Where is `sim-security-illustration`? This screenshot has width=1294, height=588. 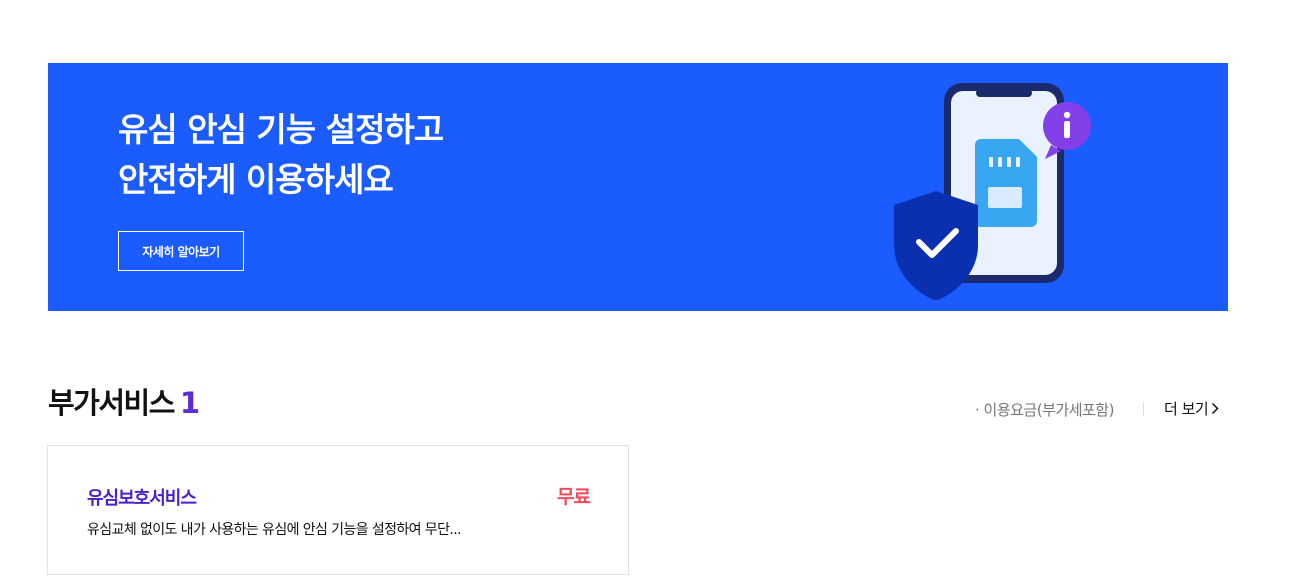 sim-security-illustration is located at coordinates (992, 191).